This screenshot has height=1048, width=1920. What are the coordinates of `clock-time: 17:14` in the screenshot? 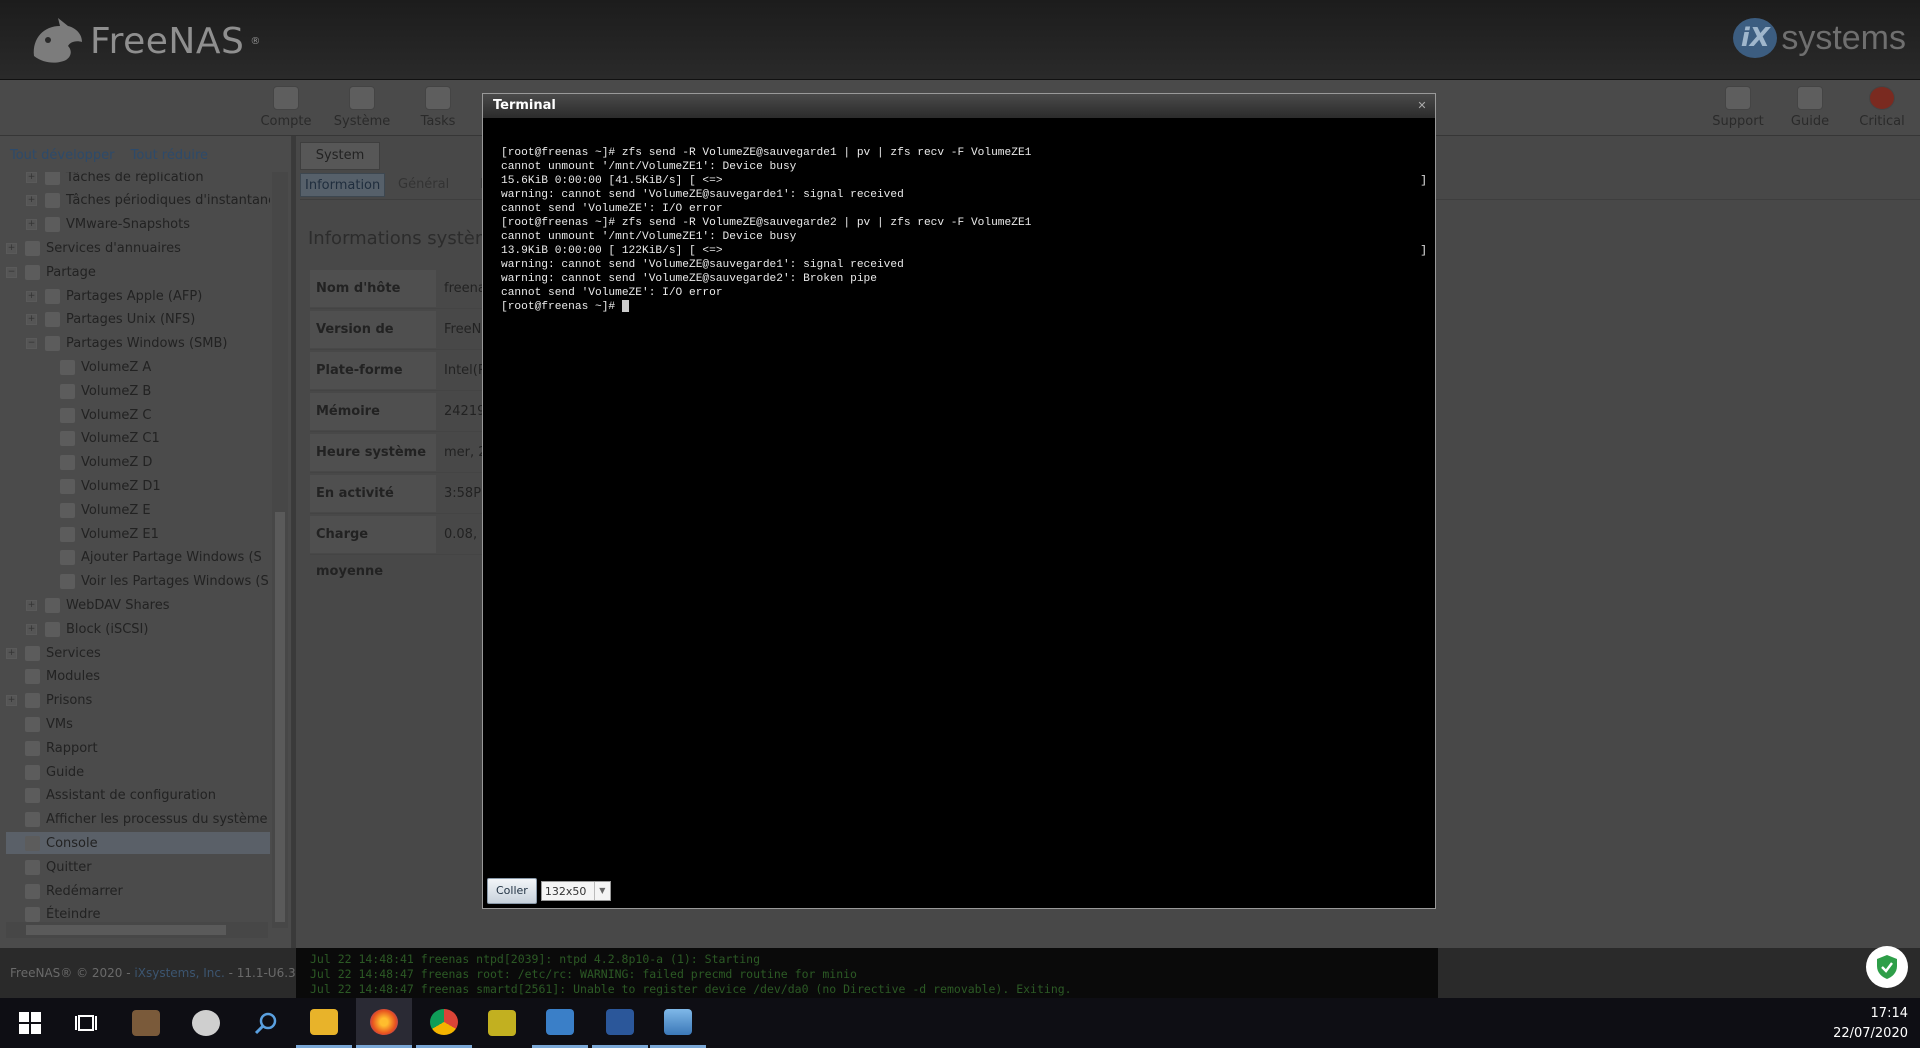 It's located at (1889, 1013).